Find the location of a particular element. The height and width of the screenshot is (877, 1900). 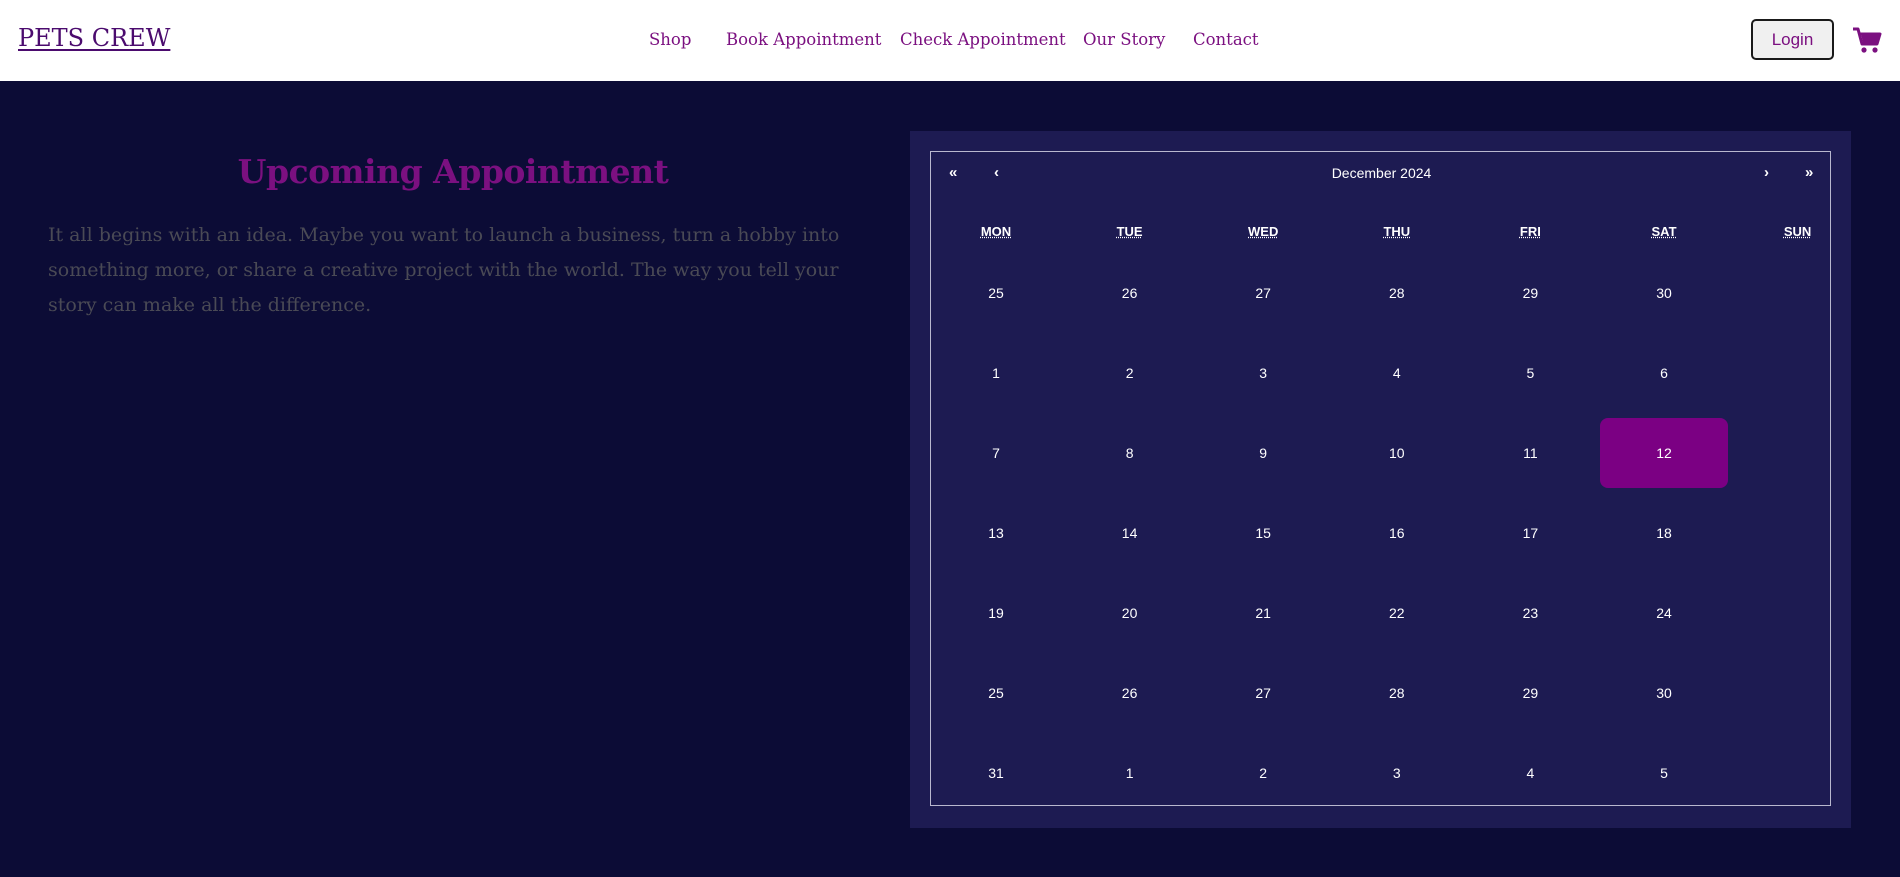

calendar-day: 20 is located at coordinates (1130, 613).